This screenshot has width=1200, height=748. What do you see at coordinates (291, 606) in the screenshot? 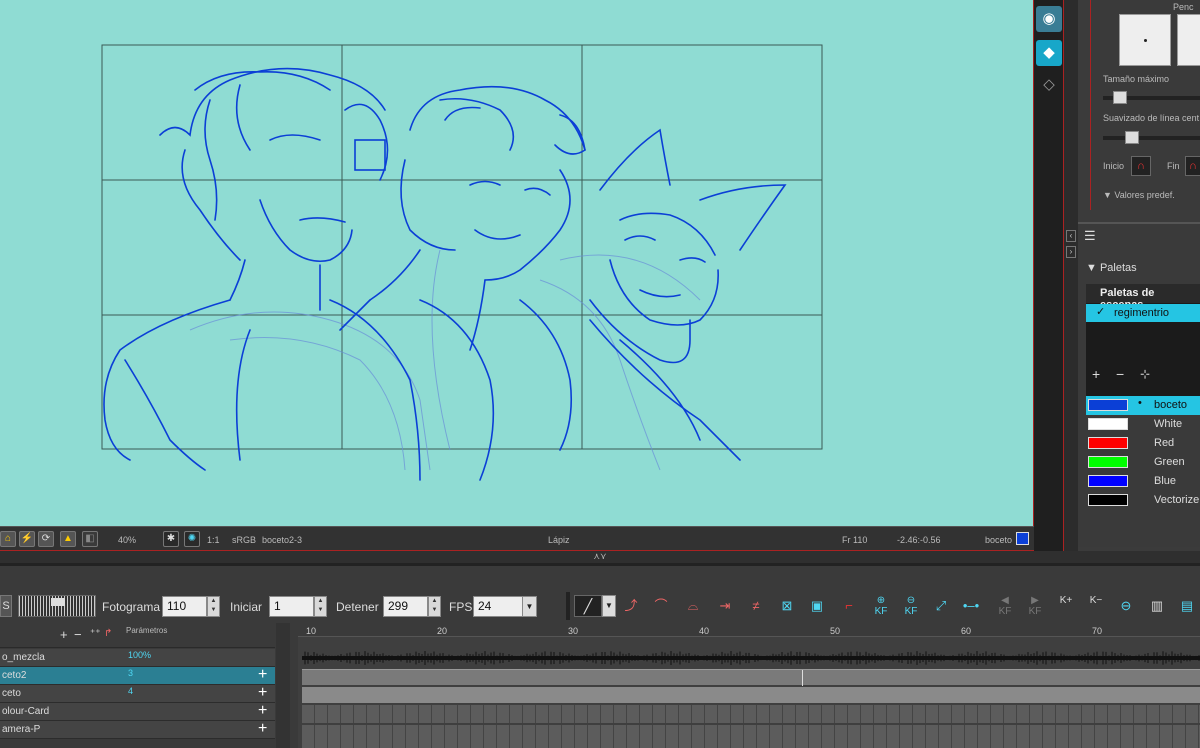
I see `start-frame-field: 1` at bounding box center [291, 606].